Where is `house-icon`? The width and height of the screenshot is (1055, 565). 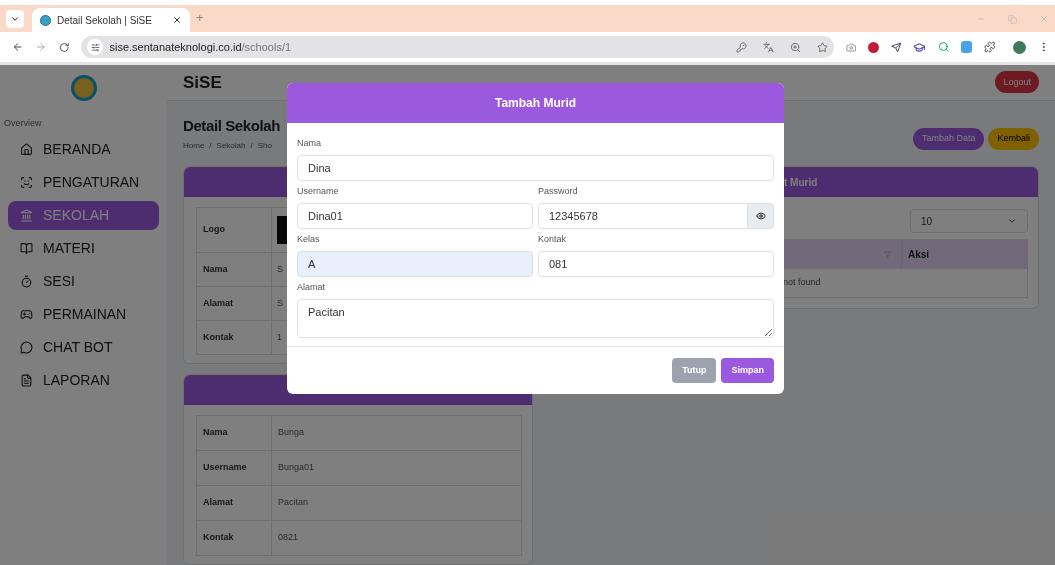
house-icon is located at coordinates (26, 149).